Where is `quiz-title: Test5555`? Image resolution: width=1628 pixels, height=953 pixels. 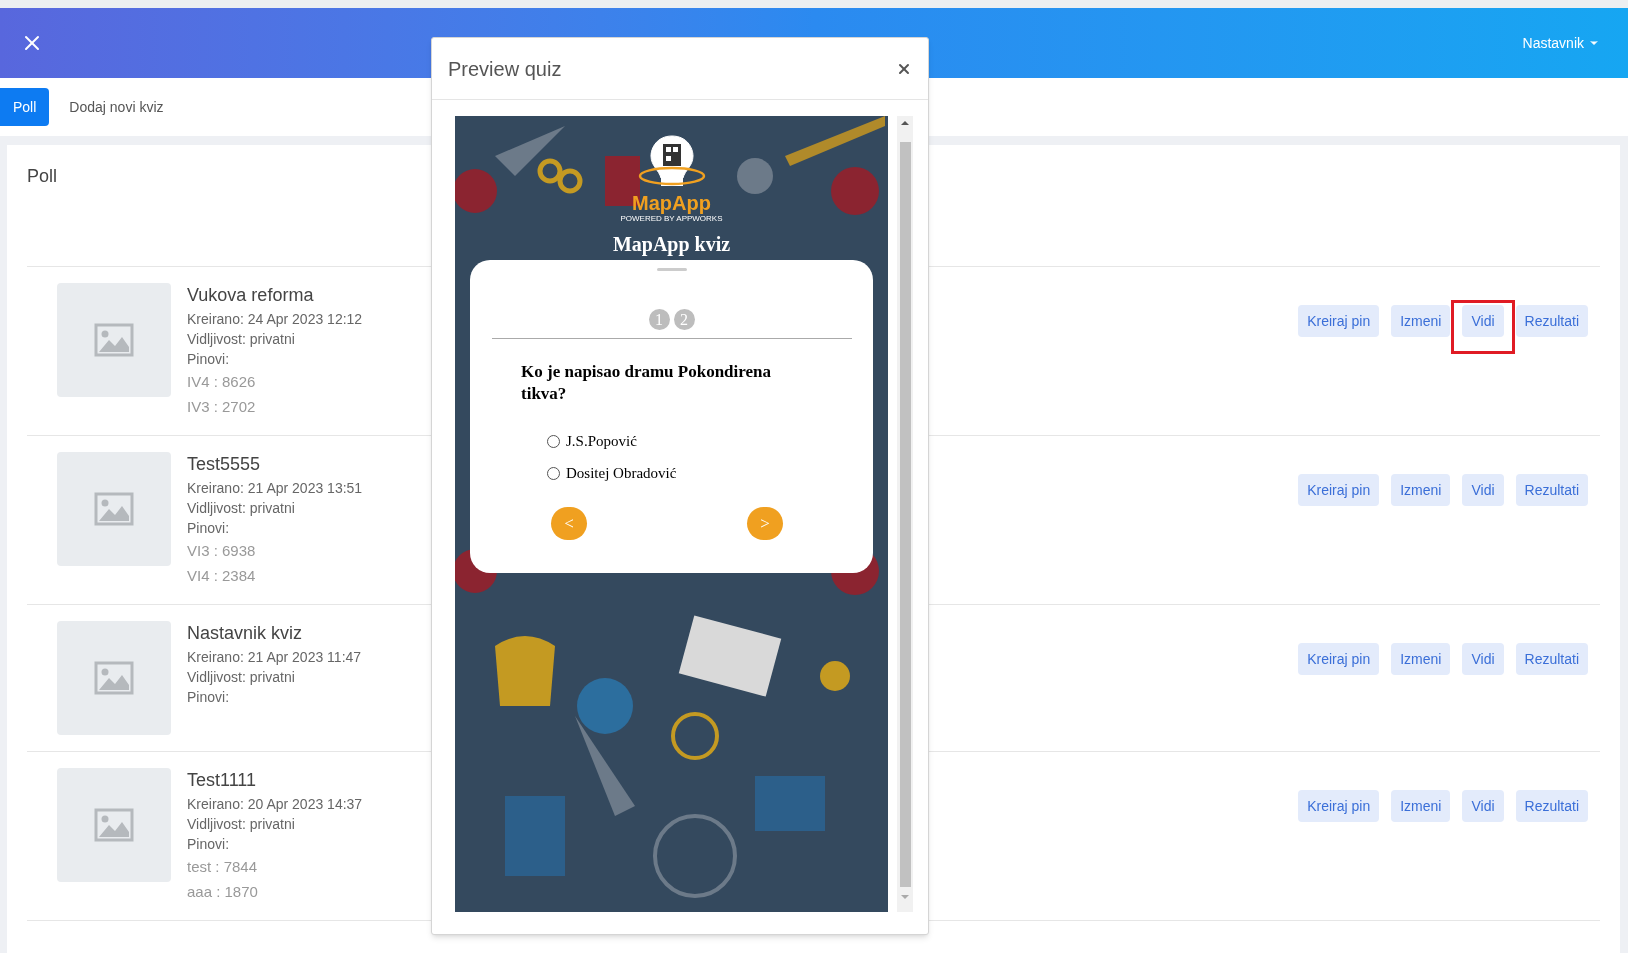 quiz-title: Test5555 is located at coordinates (224, 464).